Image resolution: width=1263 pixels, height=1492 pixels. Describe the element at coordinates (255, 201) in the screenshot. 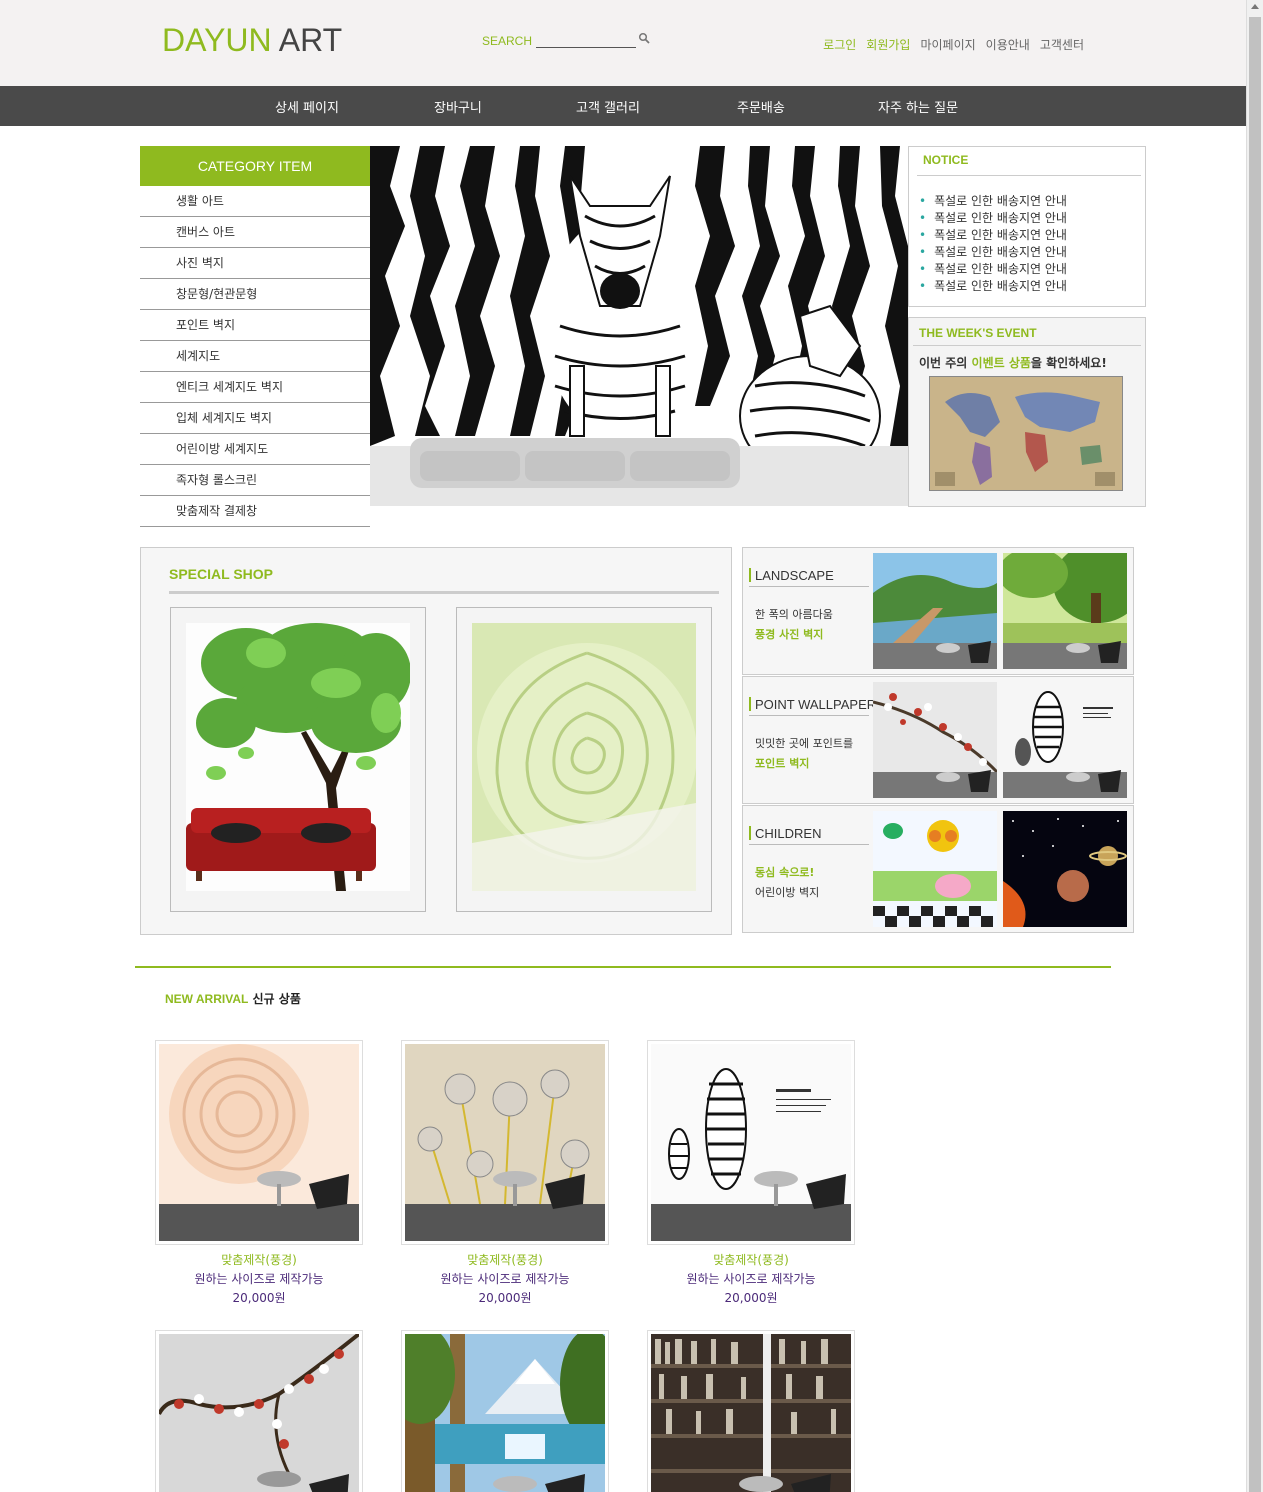

I see `category-item: 생활 아트` at that location.